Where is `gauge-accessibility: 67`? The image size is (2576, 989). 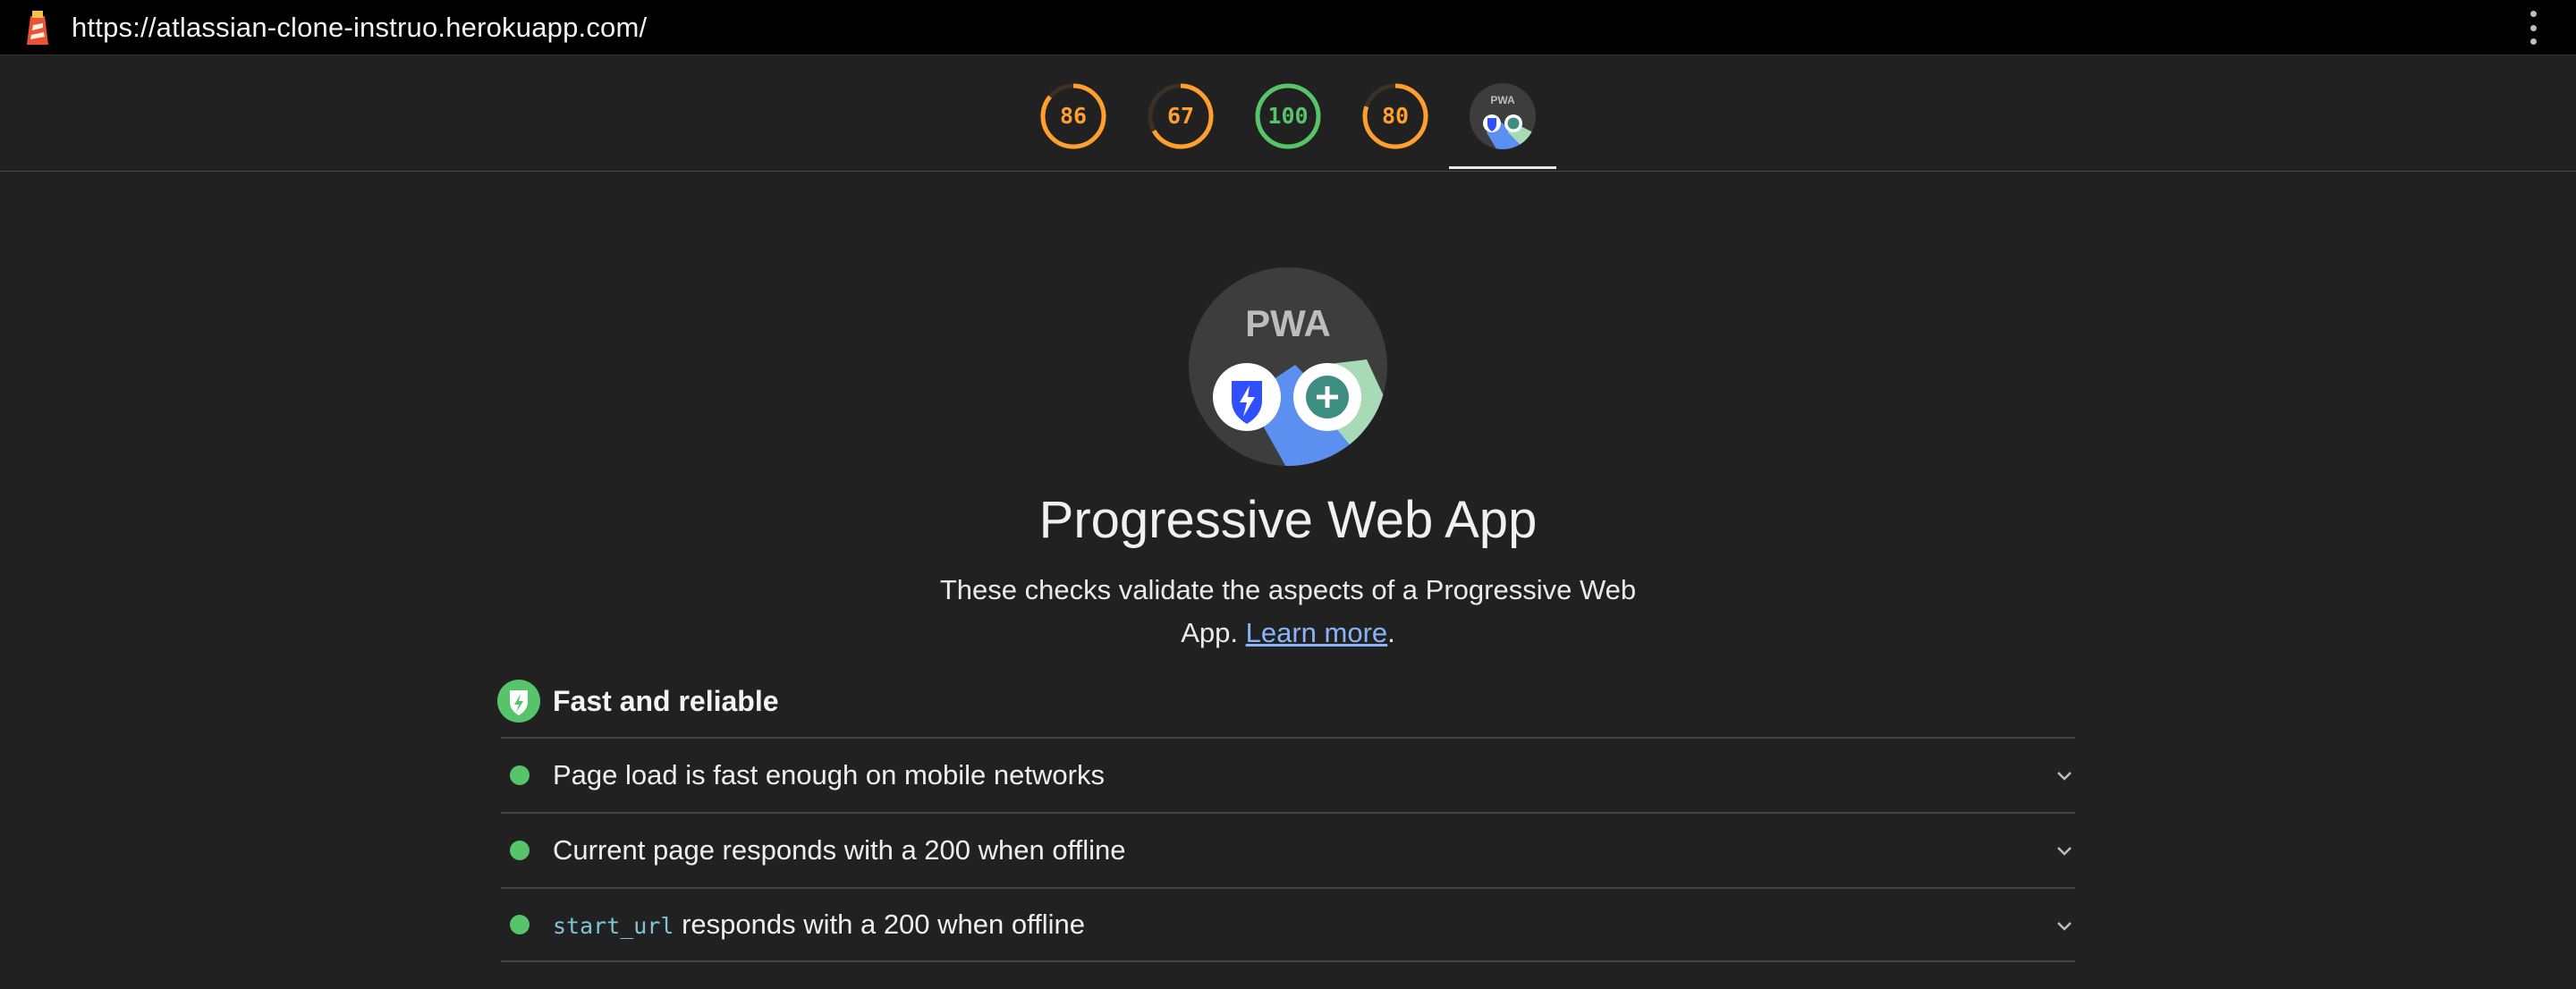
gauge-accessibility: 67 is located at coordinates (1181, 116).